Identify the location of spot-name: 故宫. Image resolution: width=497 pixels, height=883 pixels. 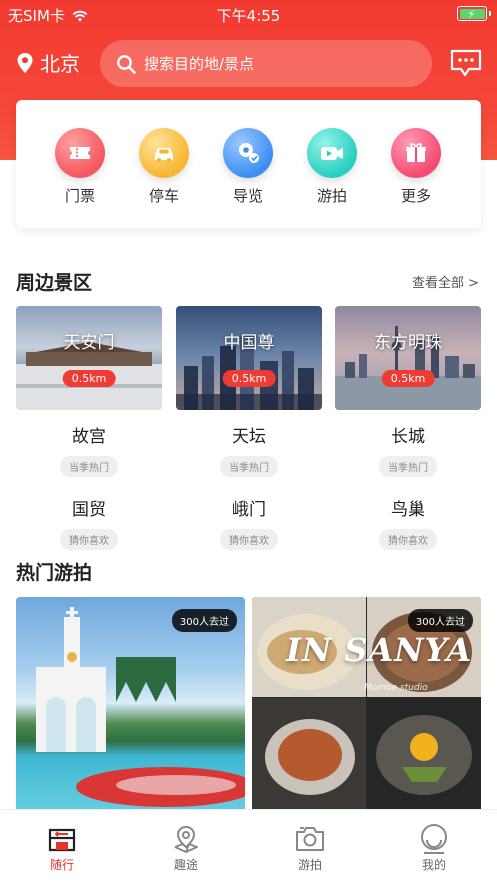
(89, 437).